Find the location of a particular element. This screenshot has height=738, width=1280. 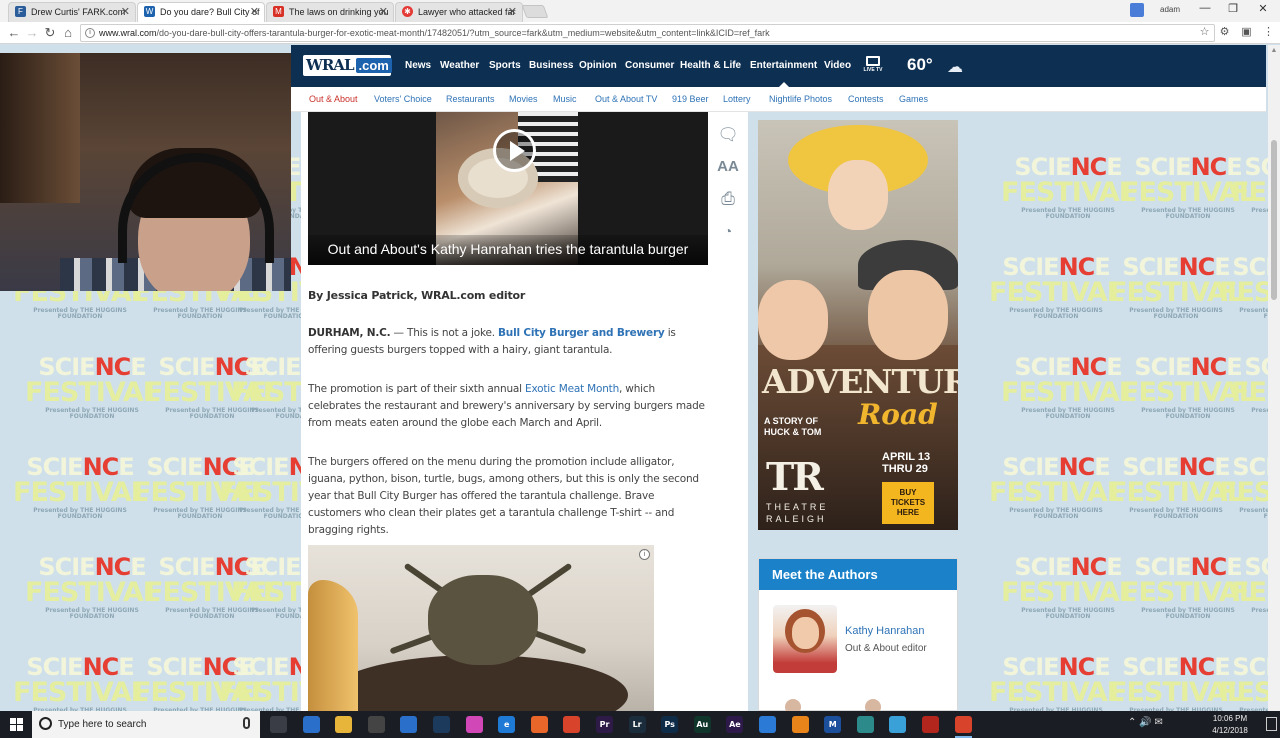

subnav-games: Games is located at coordinates (913, 99).